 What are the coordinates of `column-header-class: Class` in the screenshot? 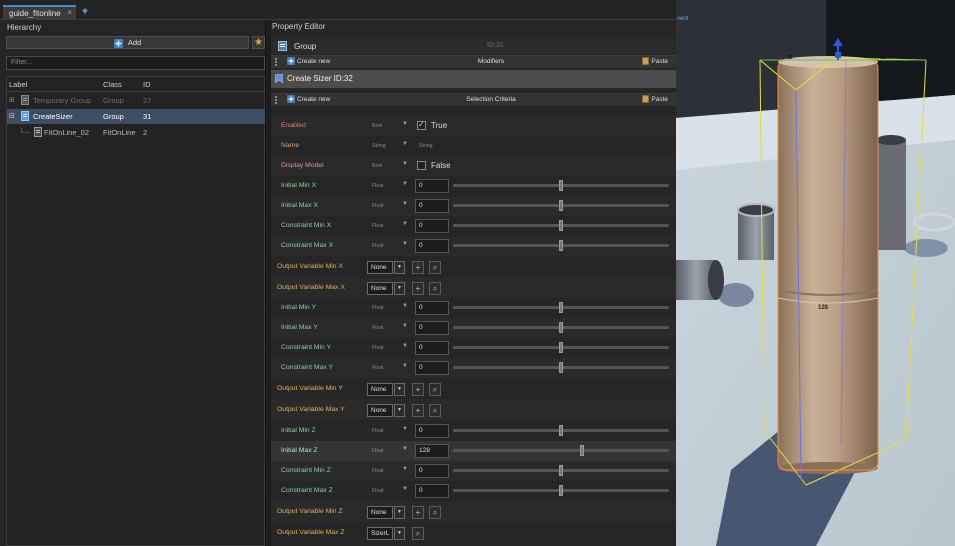 It's located at (112, 84).